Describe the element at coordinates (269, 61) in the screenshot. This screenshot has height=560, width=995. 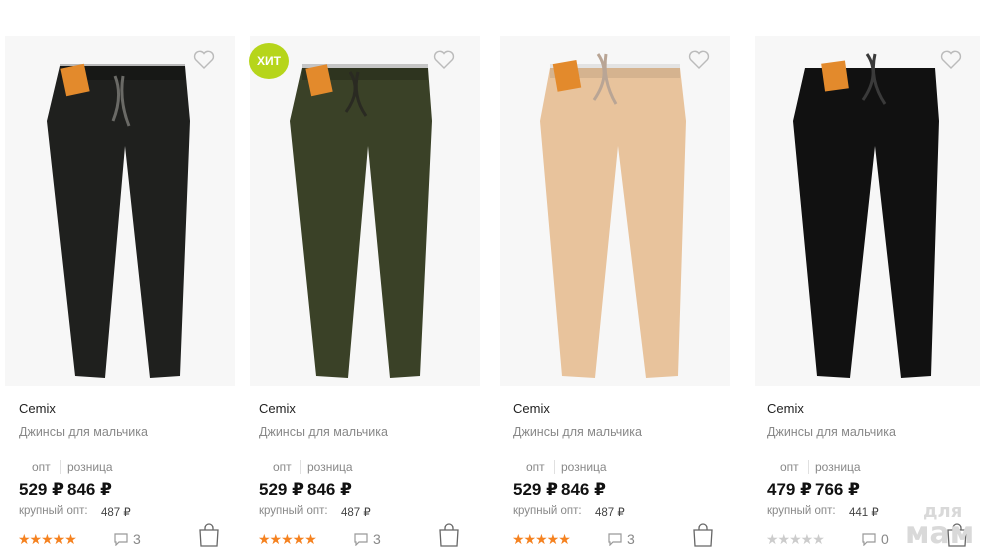
I see `hit-badge: ХИТ` at that location.